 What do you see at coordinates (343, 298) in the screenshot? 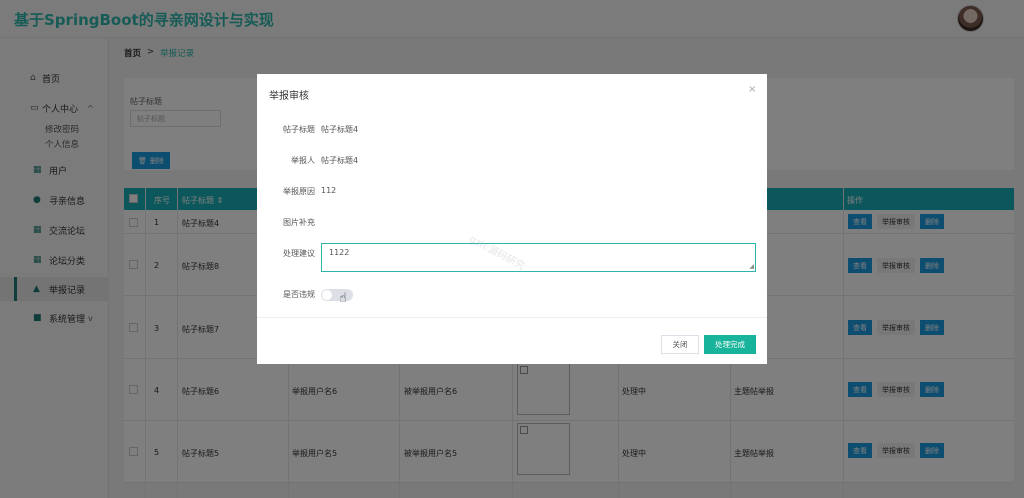
I see `pointer-cursor-icon: ☝` at bounding box center [343, 298].